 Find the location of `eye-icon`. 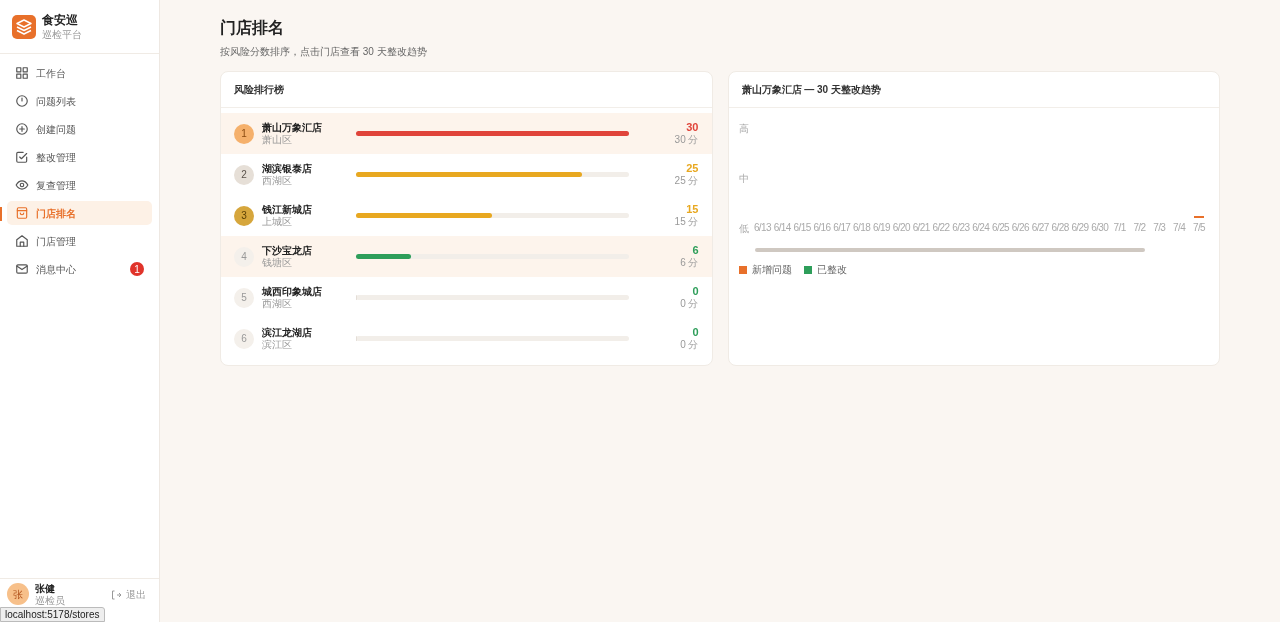

eye-icon is located at coordinates (22, 185).